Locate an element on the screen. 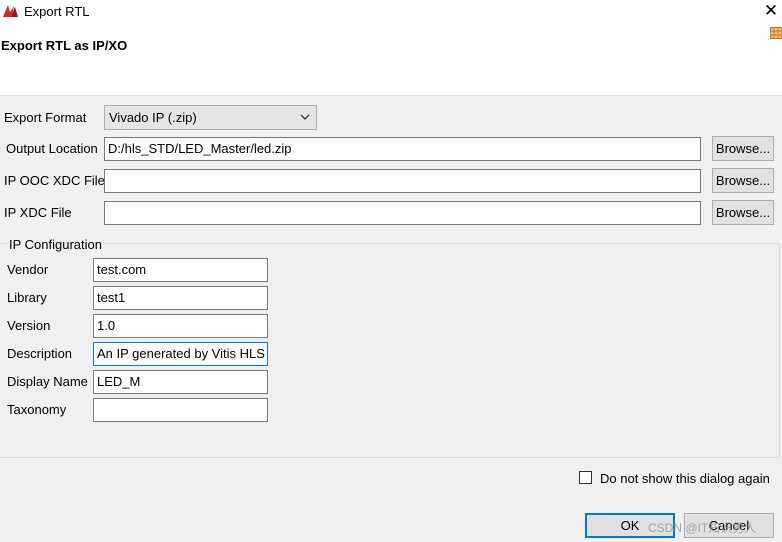  dont-show-again-checkbox is located at coordinates (585, 477).